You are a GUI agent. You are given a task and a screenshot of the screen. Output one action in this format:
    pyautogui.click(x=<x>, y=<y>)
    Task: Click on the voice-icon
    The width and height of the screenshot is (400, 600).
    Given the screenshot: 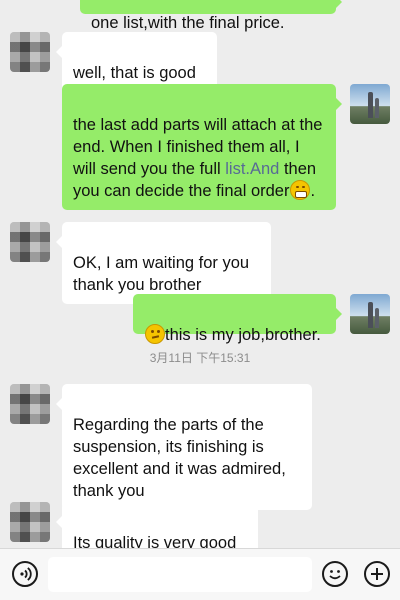 What is the action you would take?
    pyautogui.click(x=26, y=574)
    